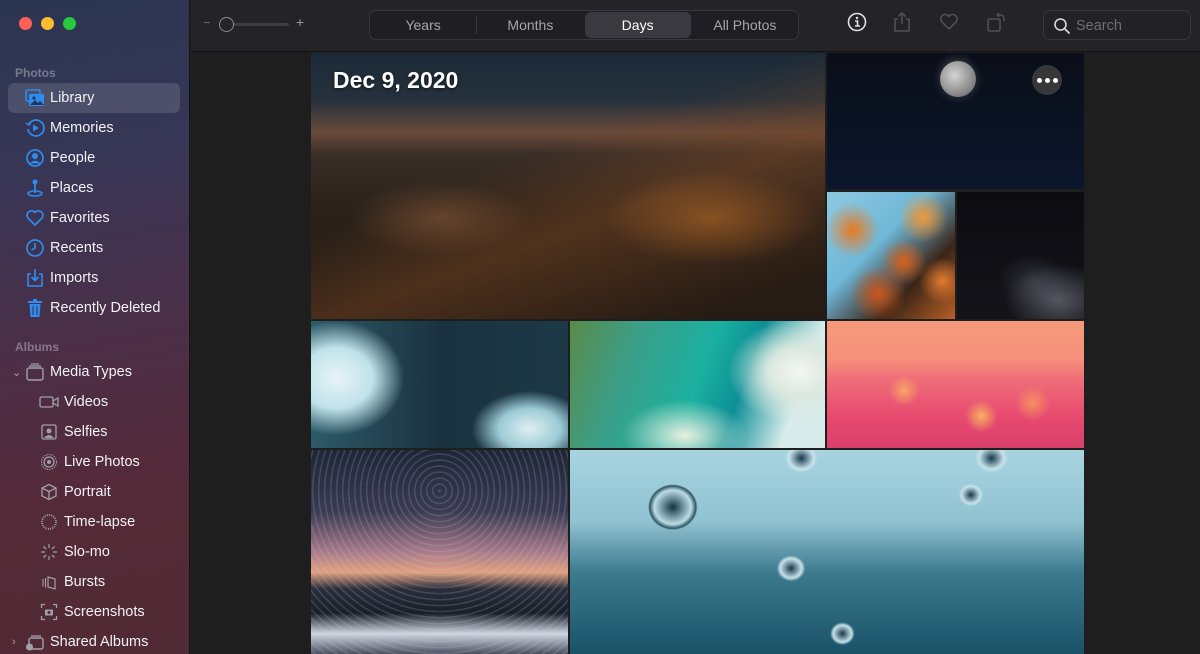  I want to click on share-button, so click(902, 24).